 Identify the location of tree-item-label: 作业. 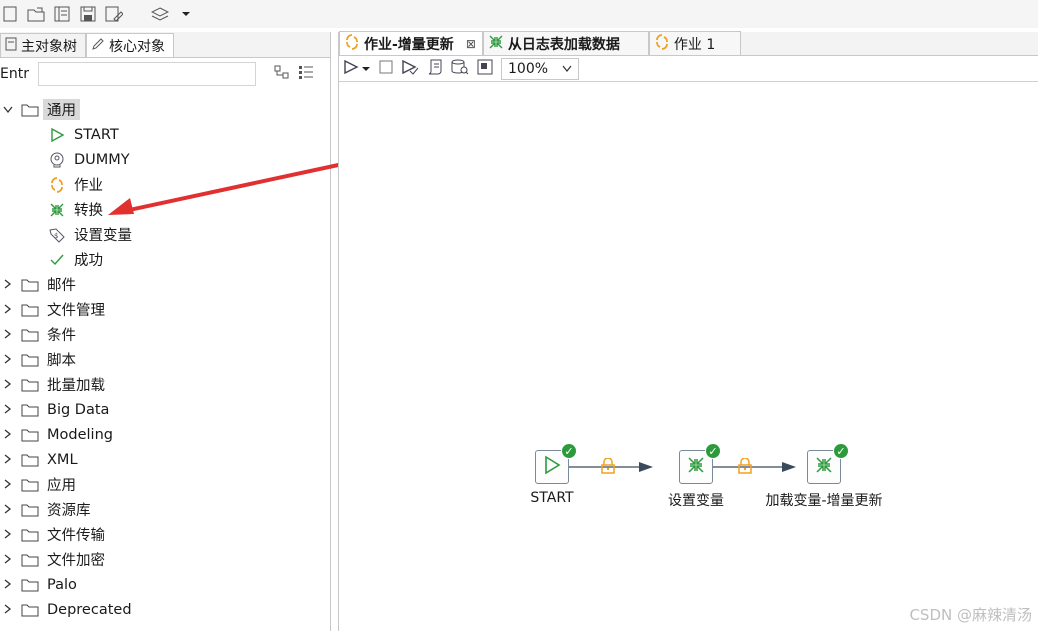
(88, 186).